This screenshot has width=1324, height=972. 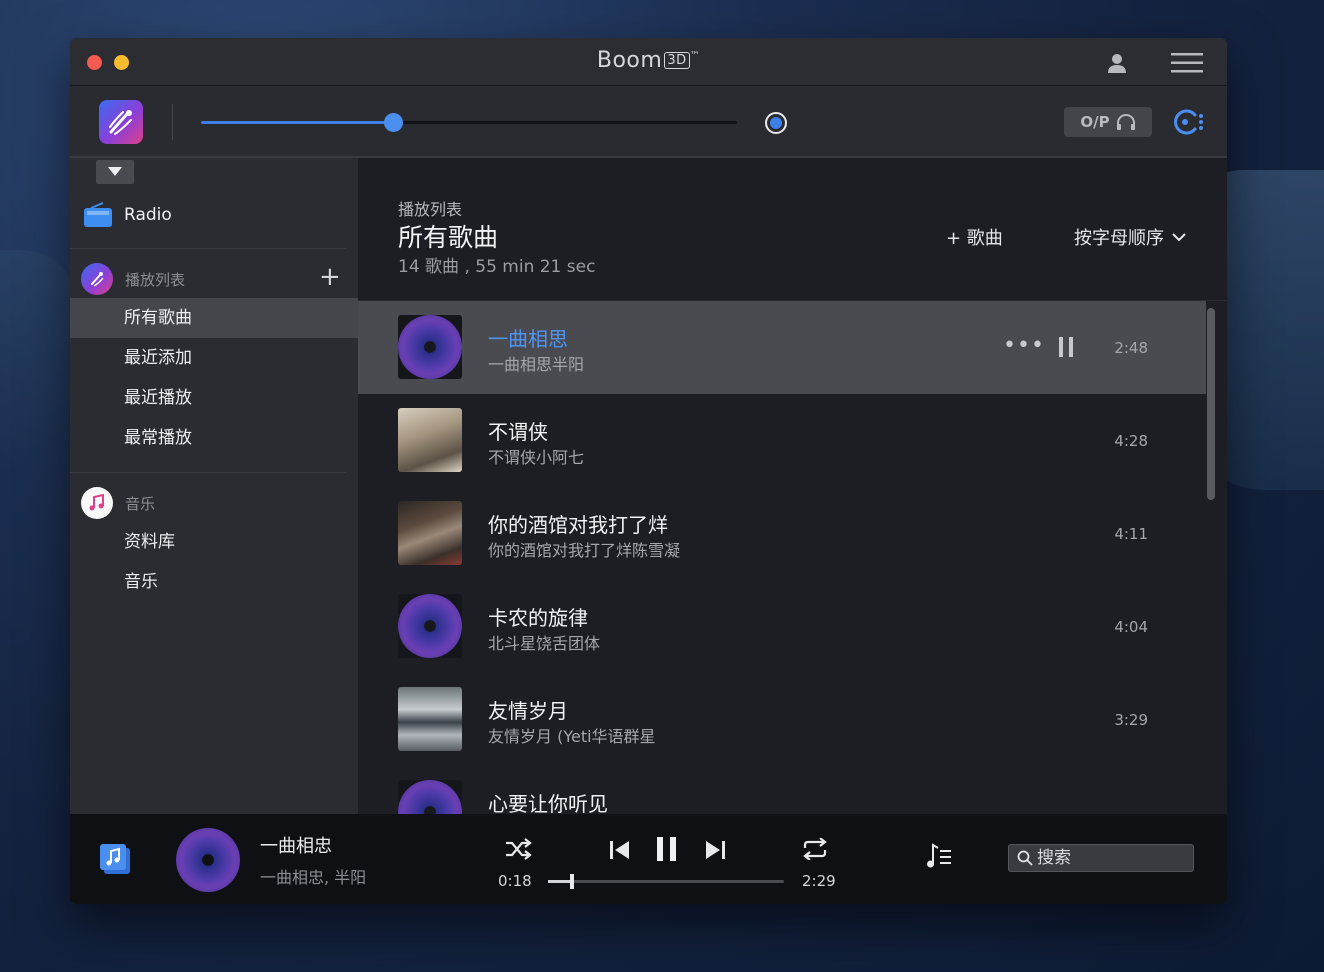 I want to click on song-row: 不谓侠 不谓侠小阿七 4:28, so click(x=782, y=440).